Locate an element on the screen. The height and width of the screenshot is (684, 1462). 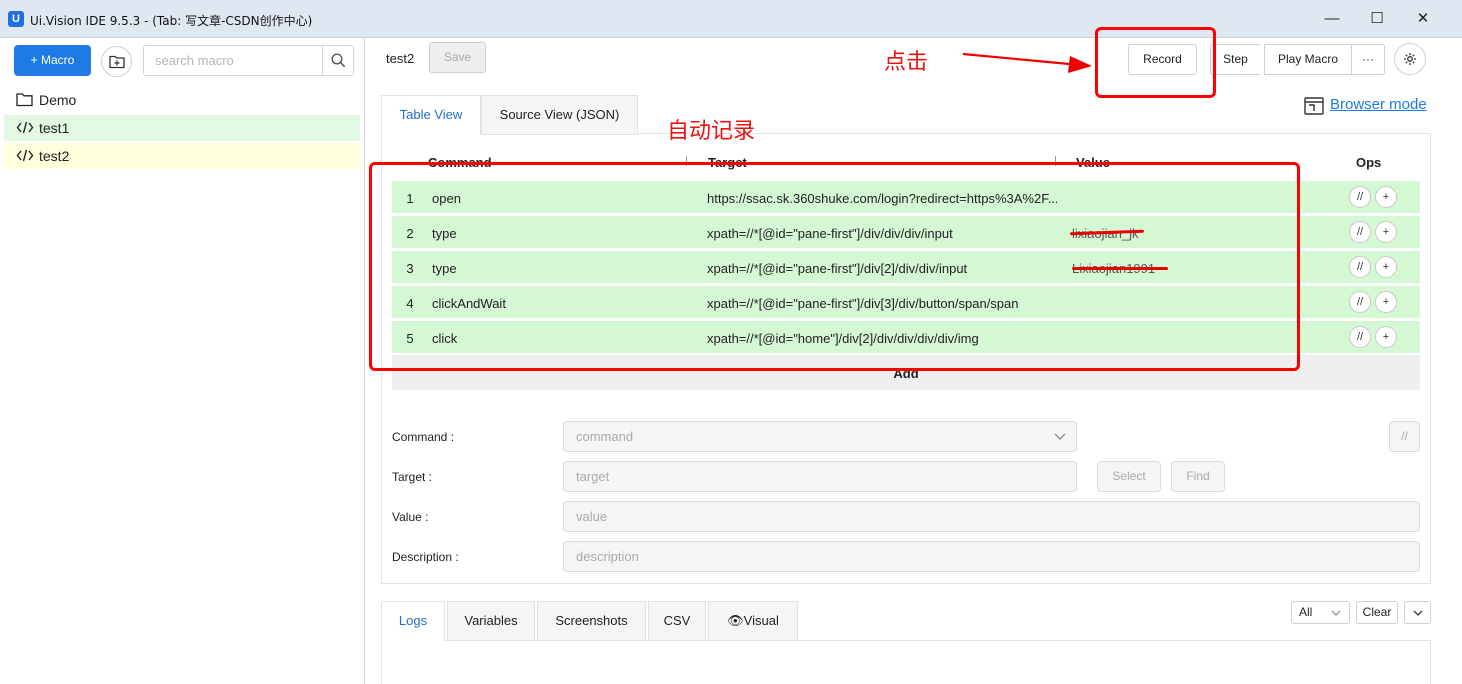
folder-plus-icon is located at coordinates (117, 62).